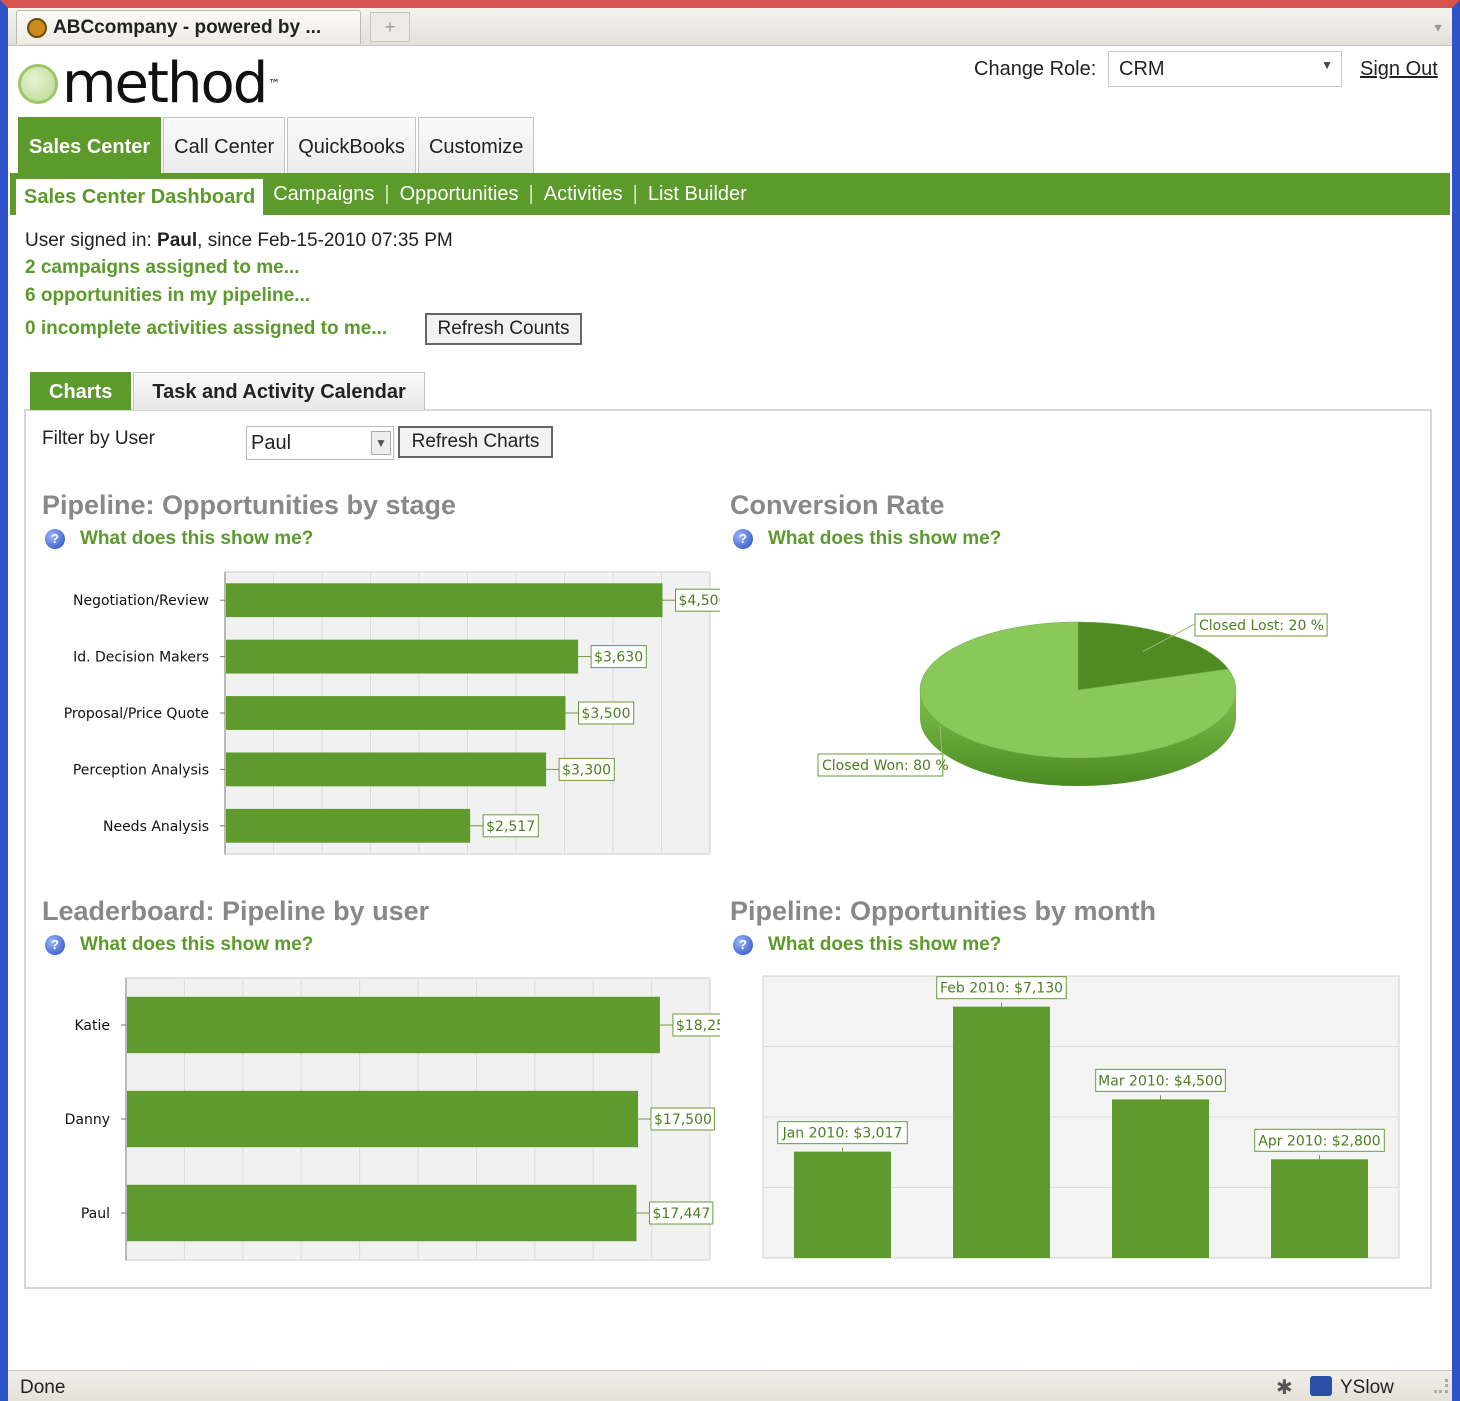  What do you see at coordinates (171, 83) in the screenshot?
I see `logo-text: method ™` at bounding box center [171, 83].